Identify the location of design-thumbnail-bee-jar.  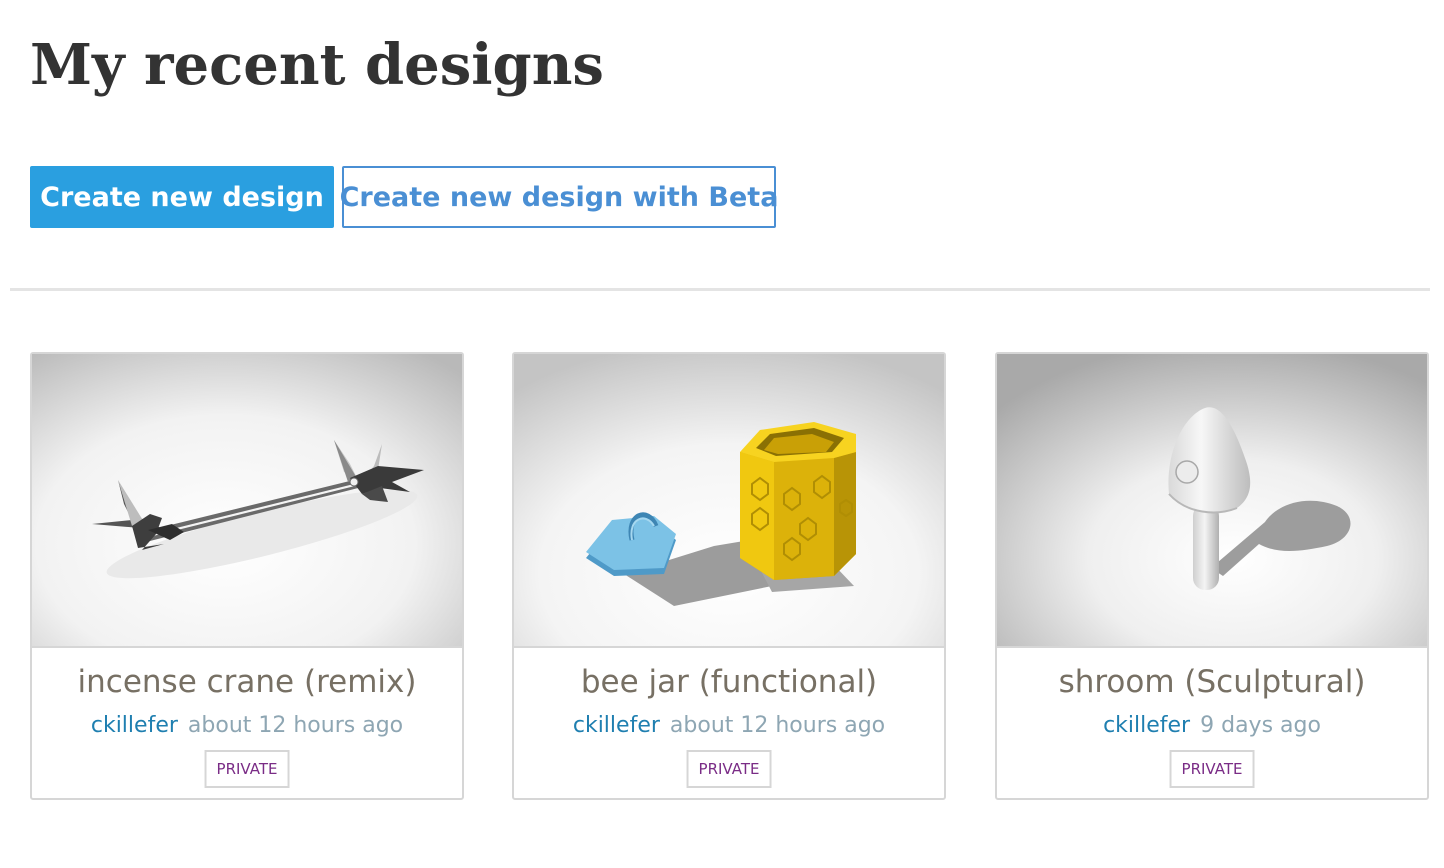
(729, 501).